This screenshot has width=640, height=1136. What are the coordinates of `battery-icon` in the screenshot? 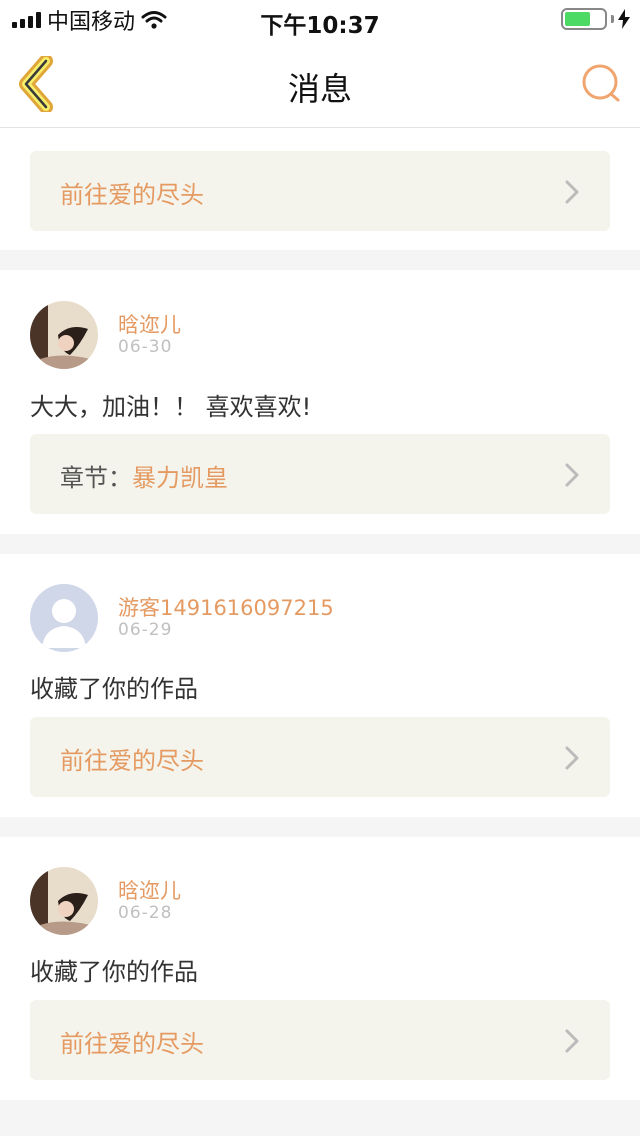 It's located at (584, 19).